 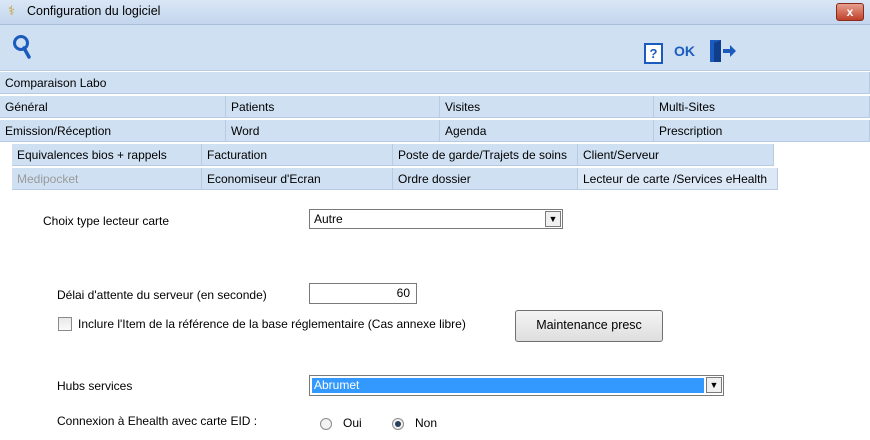 I want to click on close-button: x, so click(x=850, y=12).